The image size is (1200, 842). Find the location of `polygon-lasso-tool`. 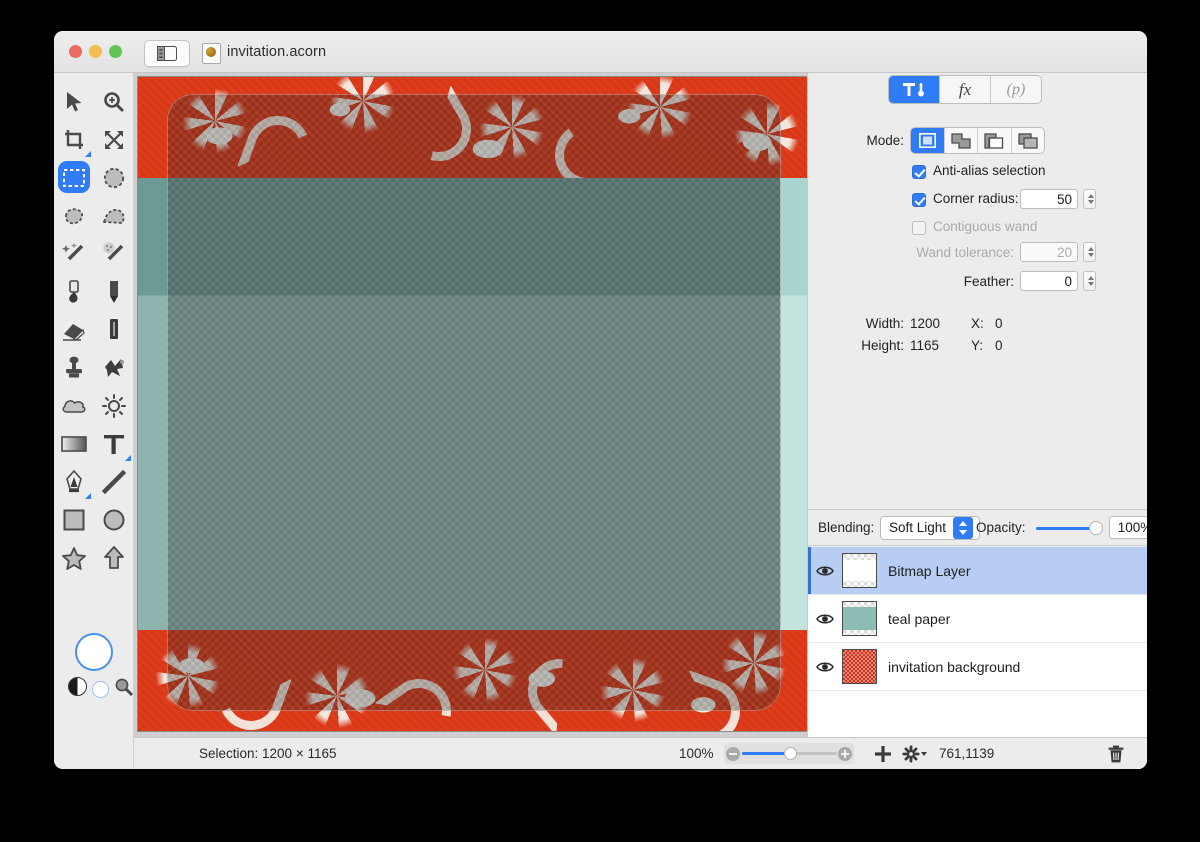

polygon-lasso-tool is located at coordinates (114, 216).